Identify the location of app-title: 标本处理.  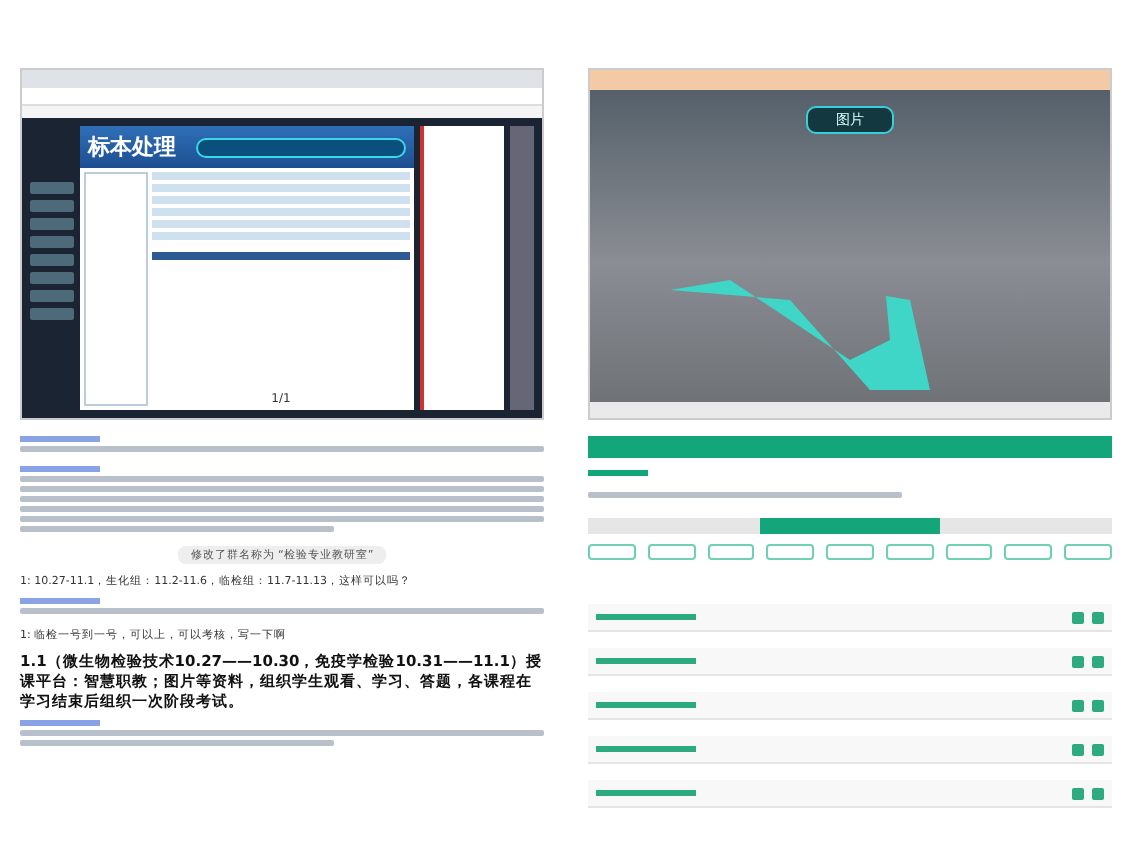
(132, 147).